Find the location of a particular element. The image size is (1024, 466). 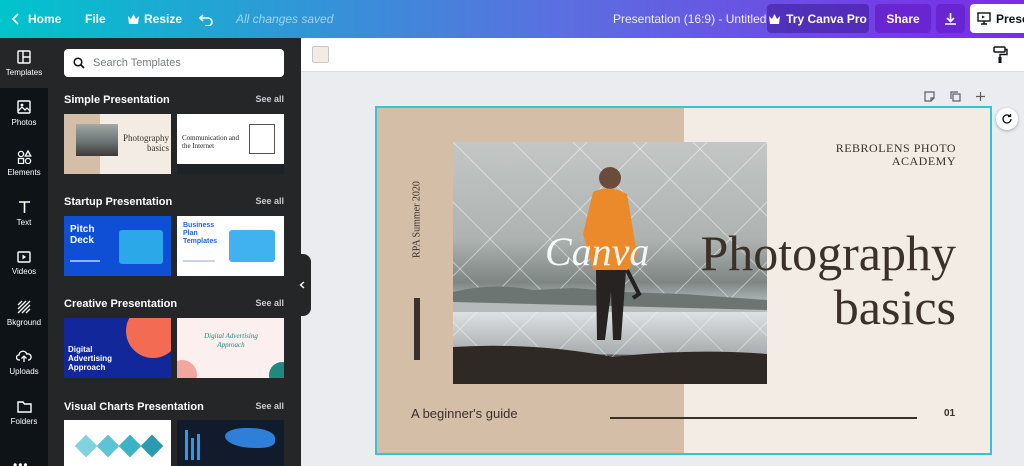

template-thumb-communication: Communication and the Internet is located at coordinates (230, 144).